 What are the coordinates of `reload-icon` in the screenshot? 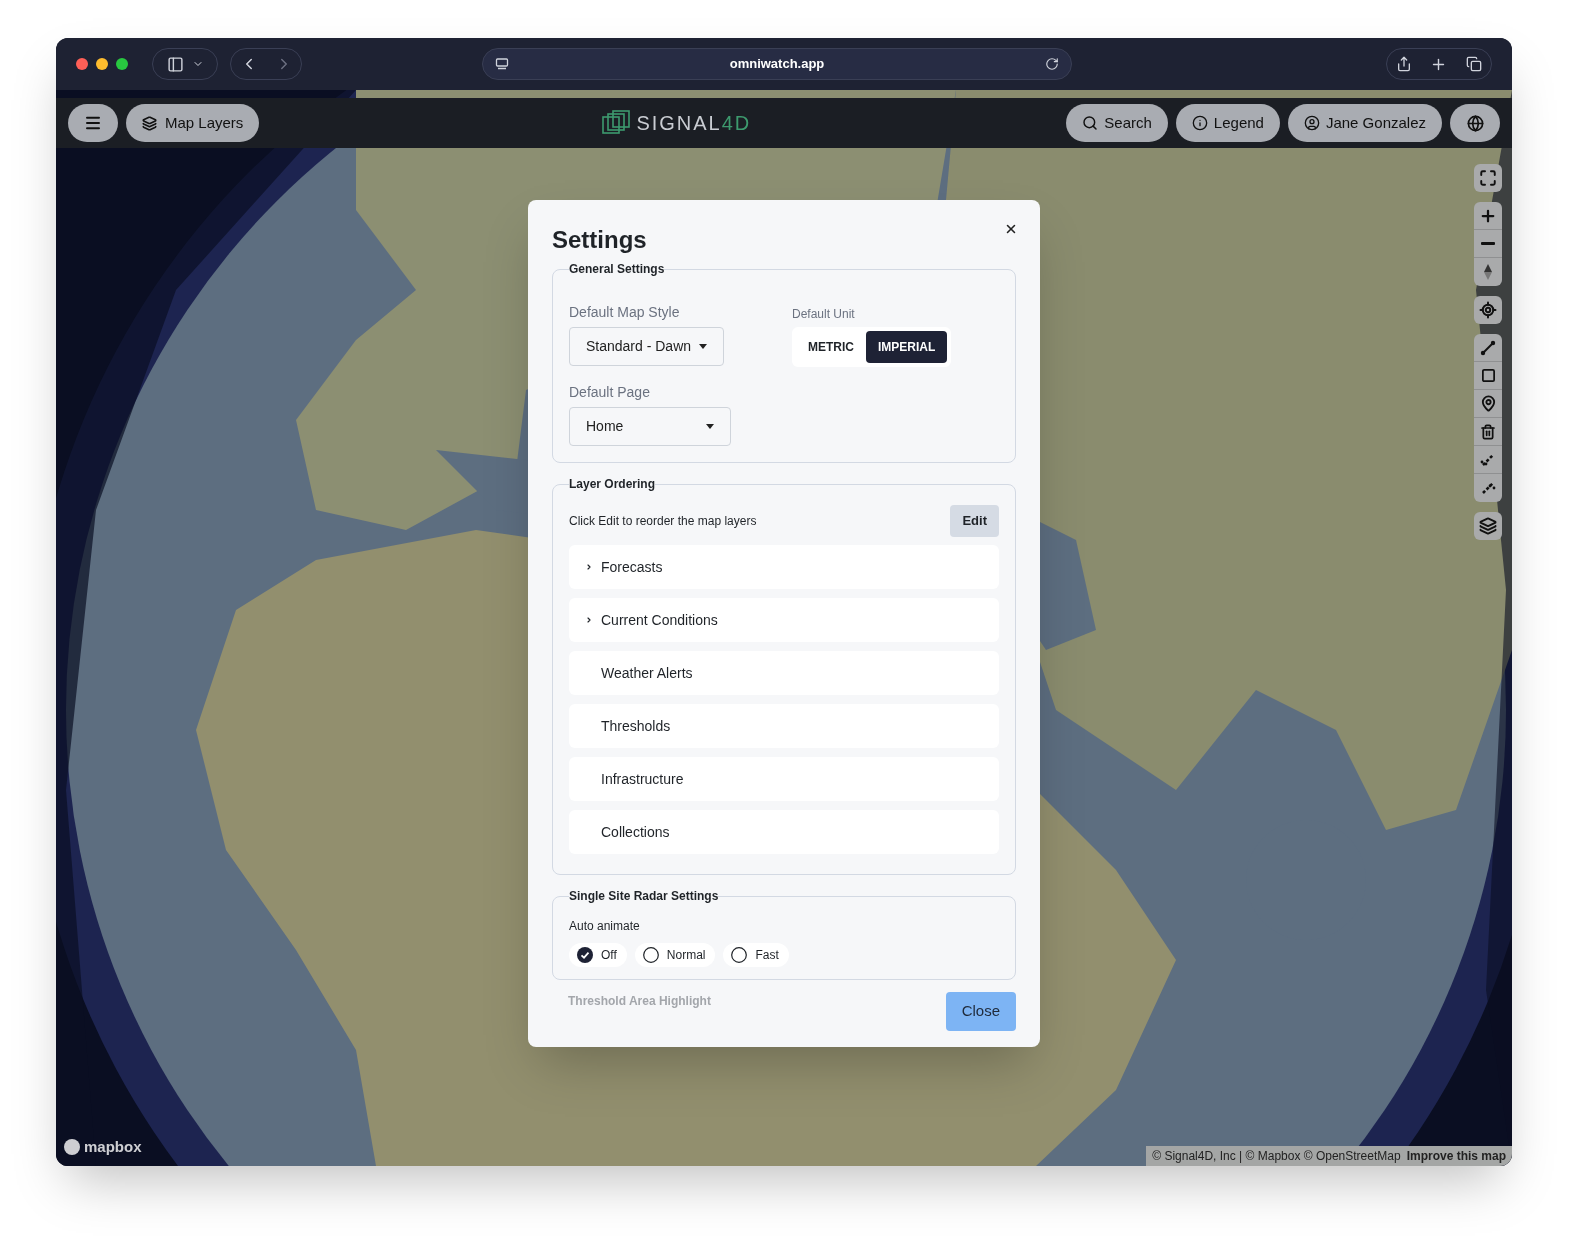 It's located at (1052, 64).